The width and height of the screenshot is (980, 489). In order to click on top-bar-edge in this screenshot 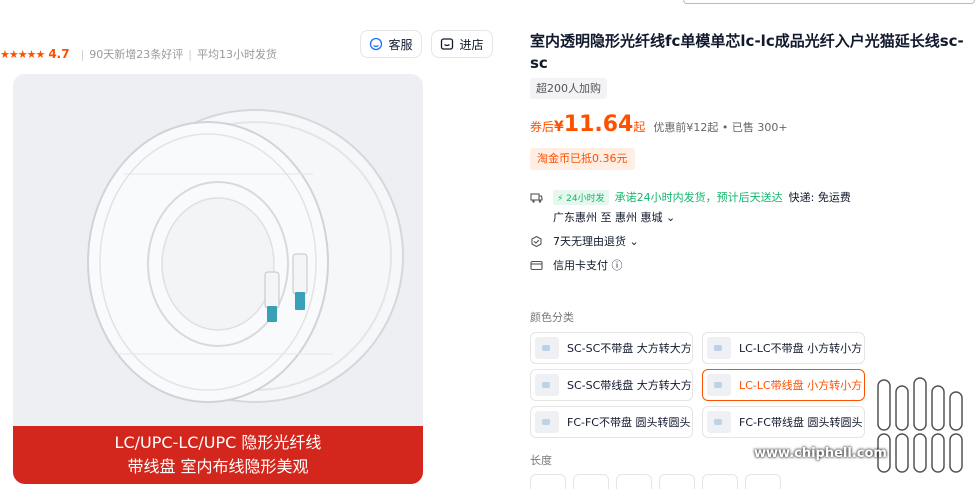, I will do `click(829, 2)`.